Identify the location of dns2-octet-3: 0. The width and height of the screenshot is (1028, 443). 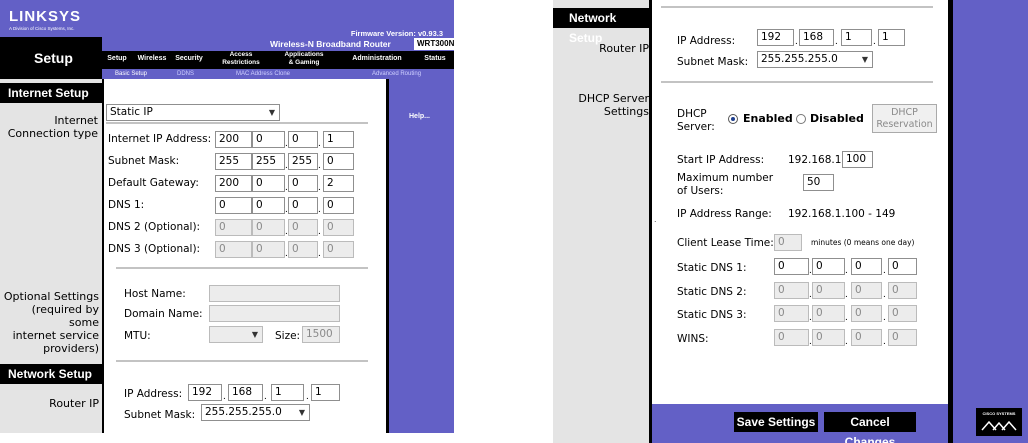
(303, 227).